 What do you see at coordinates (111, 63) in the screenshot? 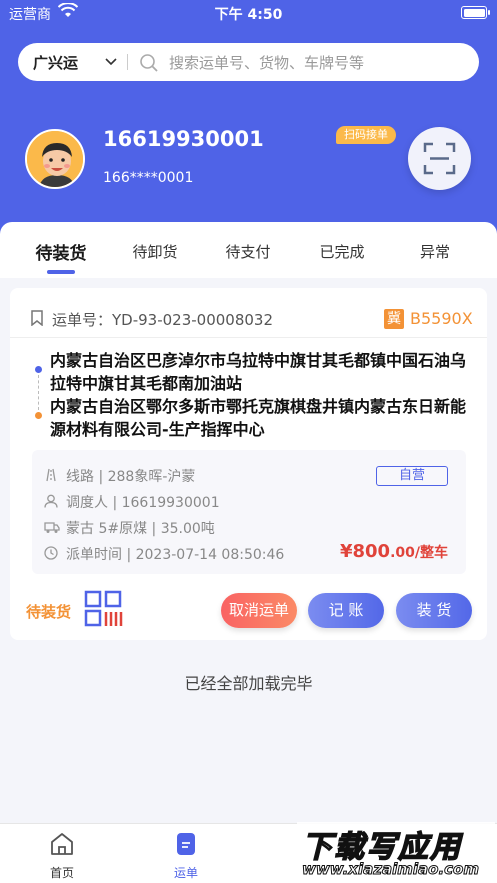
I see `chevron-down-icon` at bounding box center [111, 63].